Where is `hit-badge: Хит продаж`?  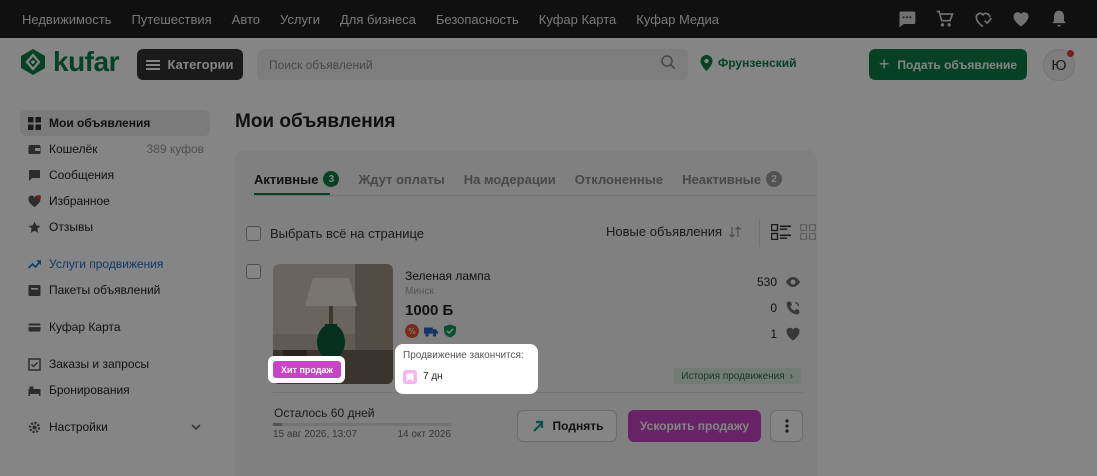 hit-badge: Хит продаж is located at coordinates (307, 369).